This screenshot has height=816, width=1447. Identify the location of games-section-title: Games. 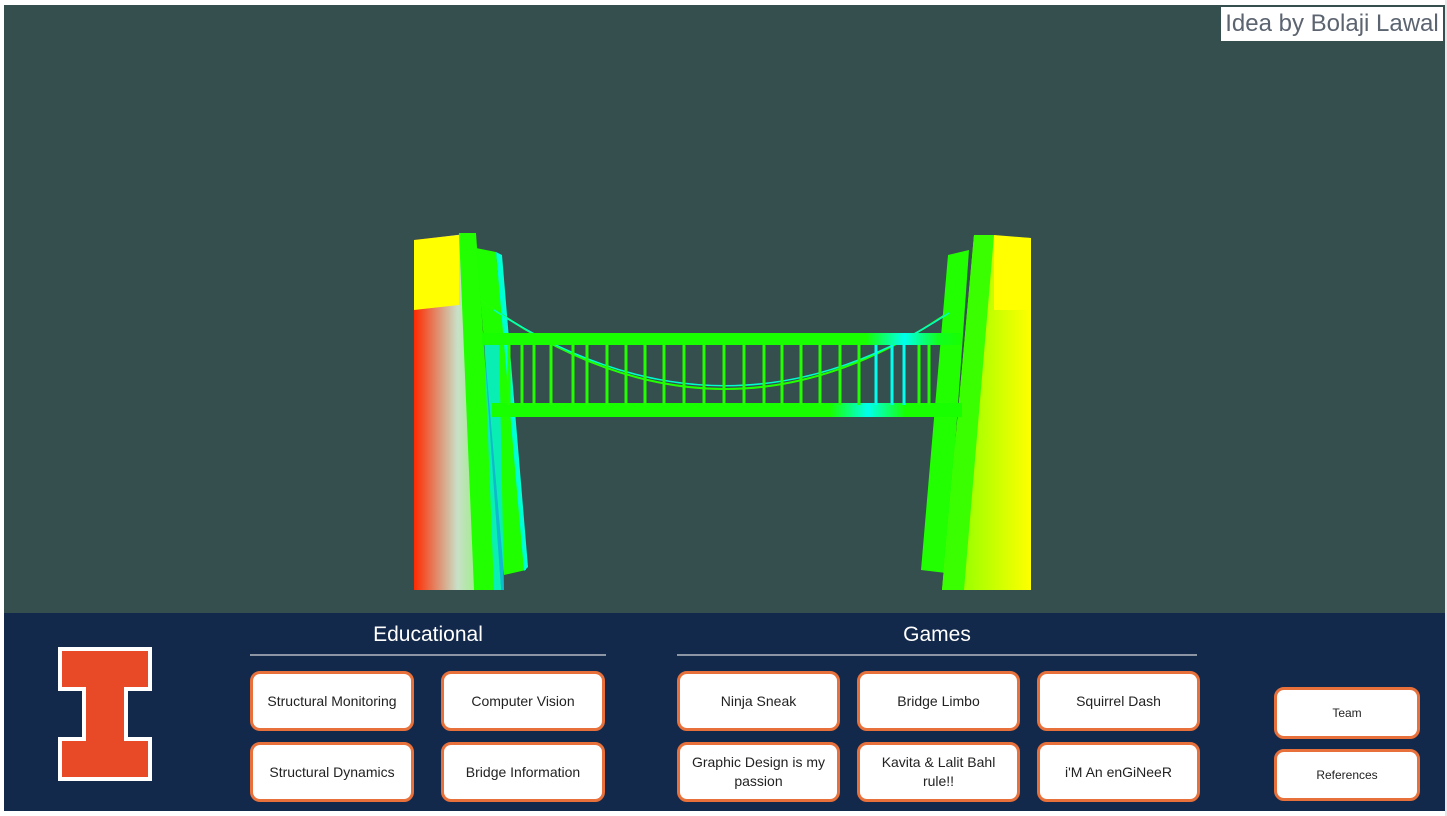
(937, 634).